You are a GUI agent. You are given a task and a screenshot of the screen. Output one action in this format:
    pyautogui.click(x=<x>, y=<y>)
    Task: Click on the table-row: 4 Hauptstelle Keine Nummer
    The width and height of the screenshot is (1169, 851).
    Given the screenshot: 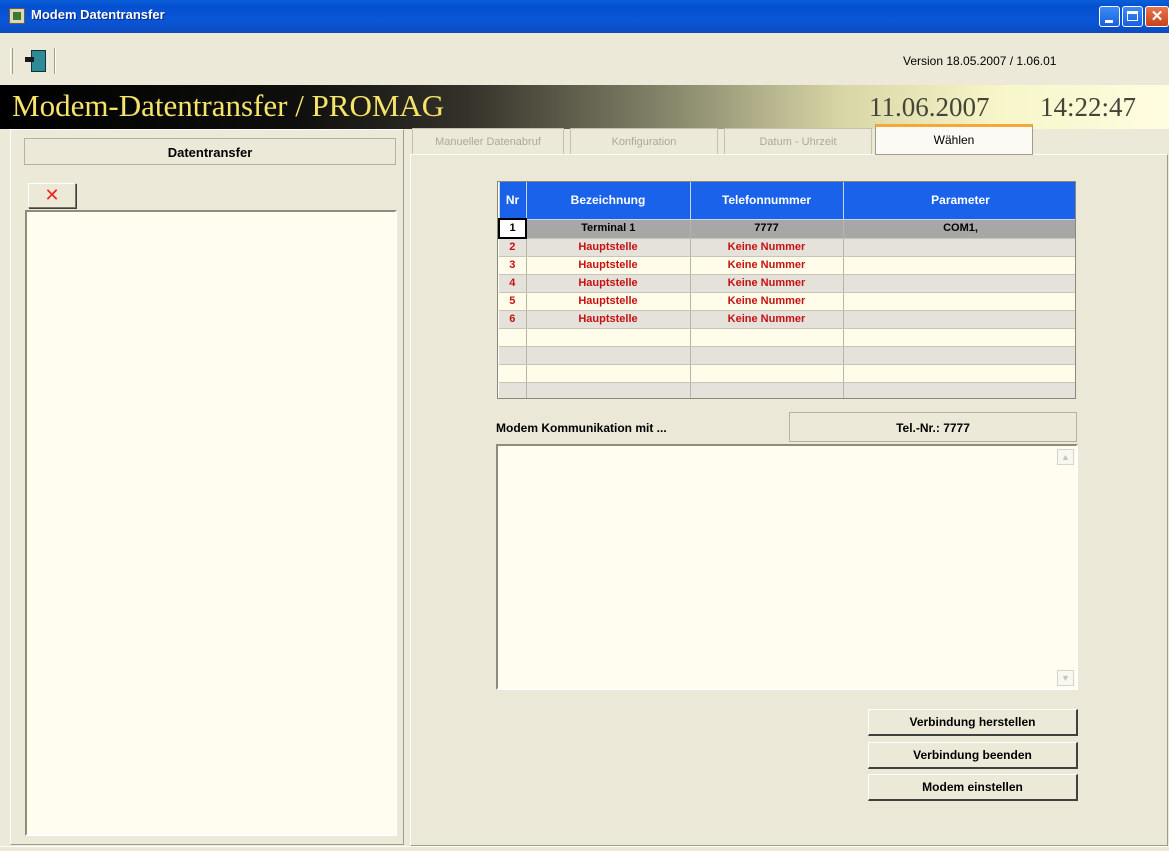 What is the action you would take?
    pyautogui.click(x=787, y=283)
    